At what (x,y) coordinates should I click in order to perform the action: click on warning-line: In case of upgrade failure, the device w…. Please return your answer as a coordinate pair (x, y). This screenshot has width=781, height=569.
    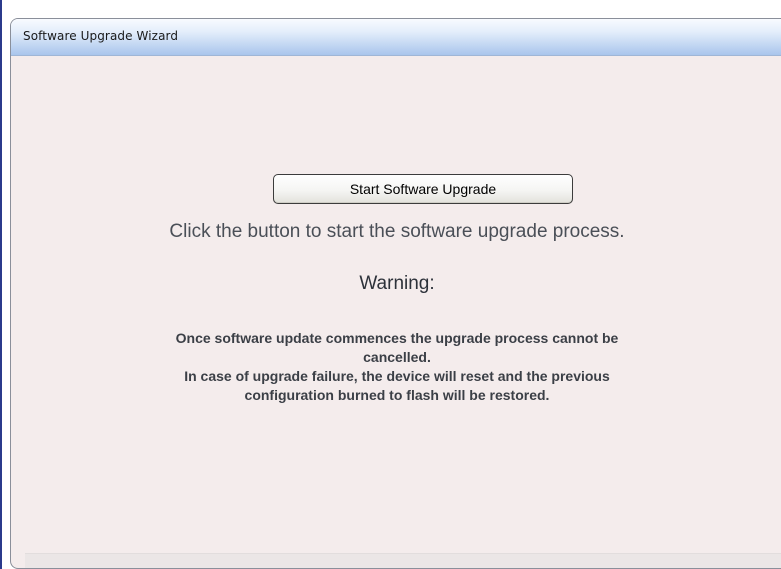
    Looking at the image, I should click on (397, 376).